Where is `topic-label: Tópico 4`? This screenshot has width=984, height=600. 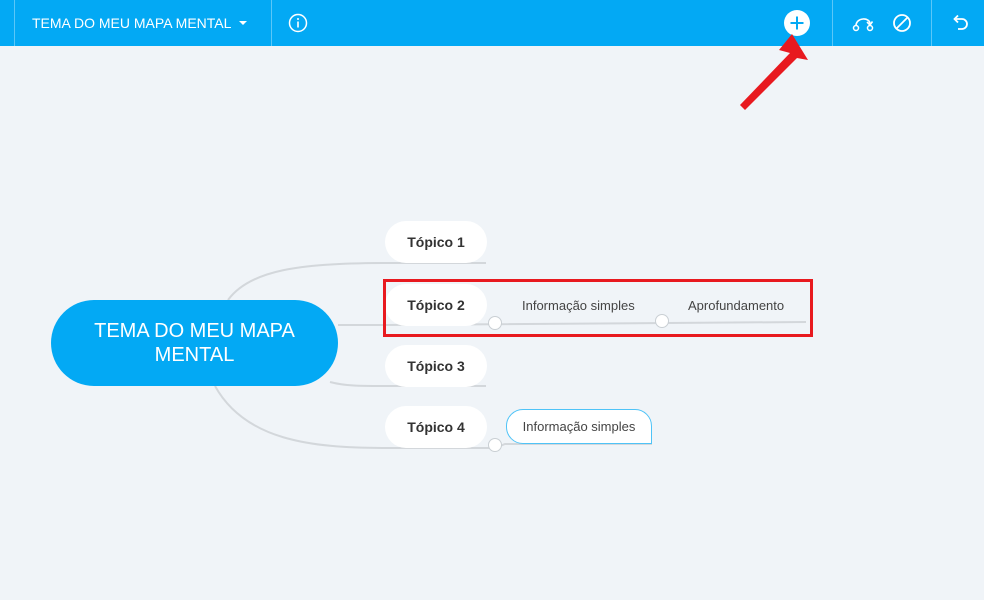
topic-label: Tópico 4 is located at coordinates (436, 427).